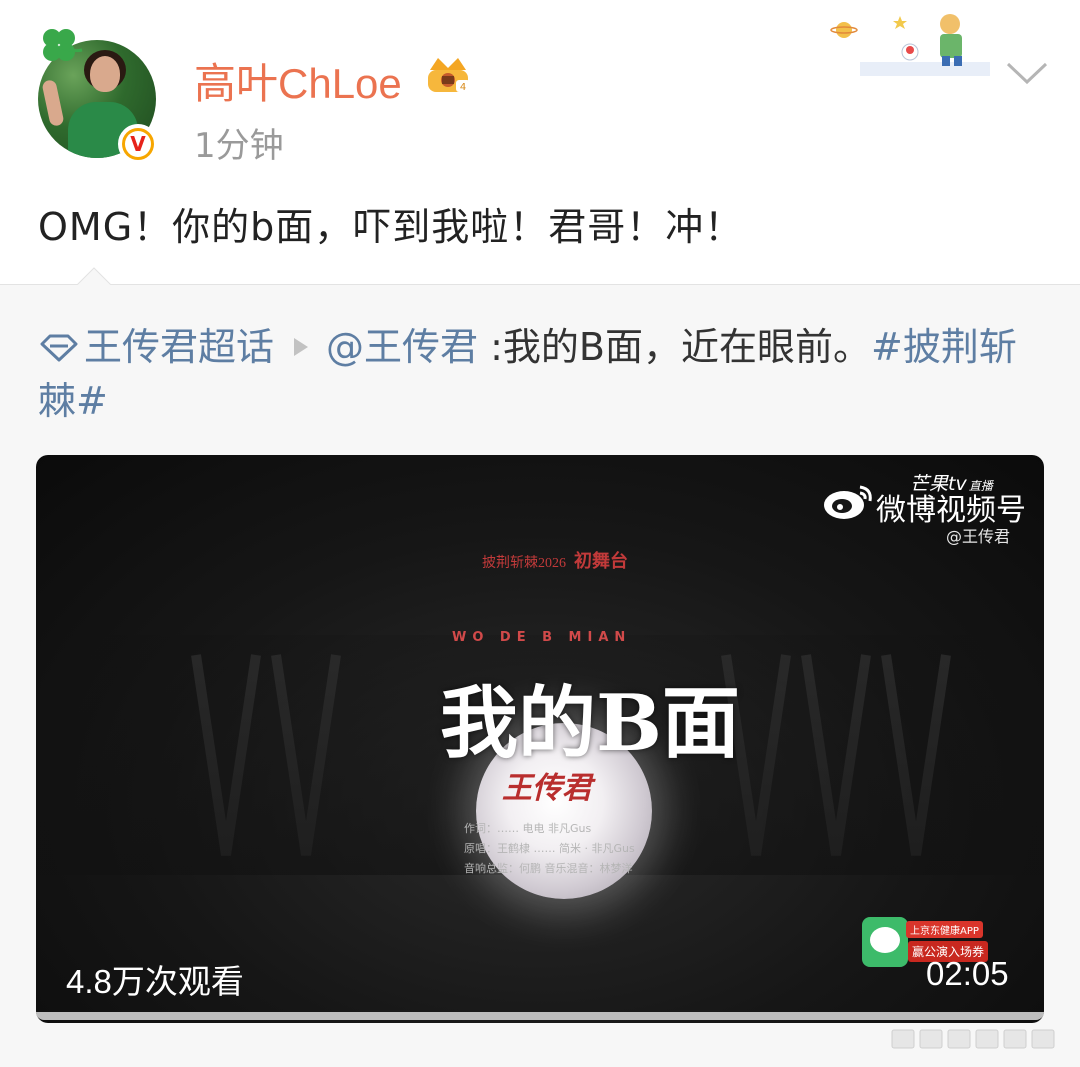 The image size is (1080, 1067). What do you see at coordinates (549, 848) in the screenshot?
I see `credit-original: 原唱：王鹤棣 …… 简米 · 非凡Gus` at bounding box center [549, 848].